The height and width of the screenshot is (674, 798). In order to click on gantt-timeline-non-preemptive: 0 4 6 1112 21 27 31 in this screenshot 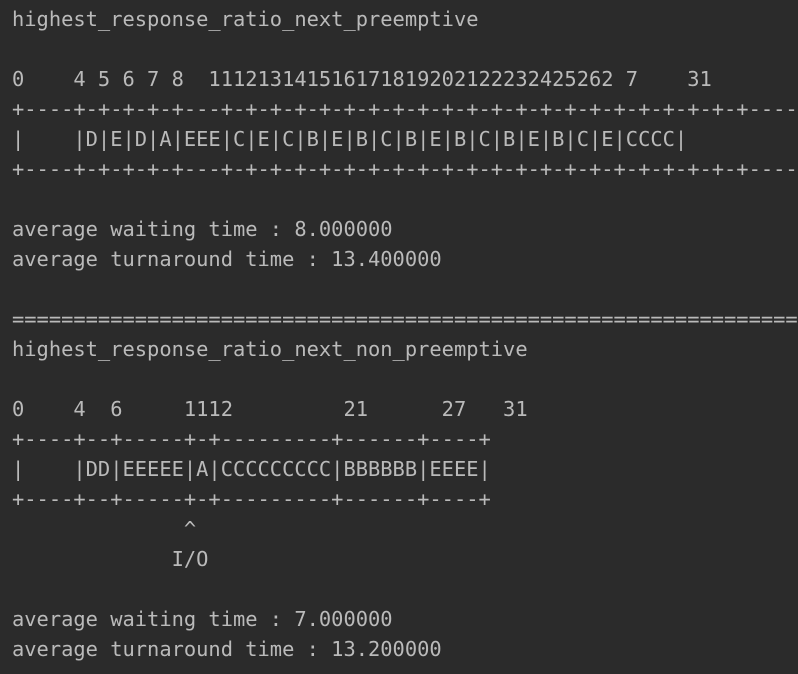, I will do `click(270, 409)`.